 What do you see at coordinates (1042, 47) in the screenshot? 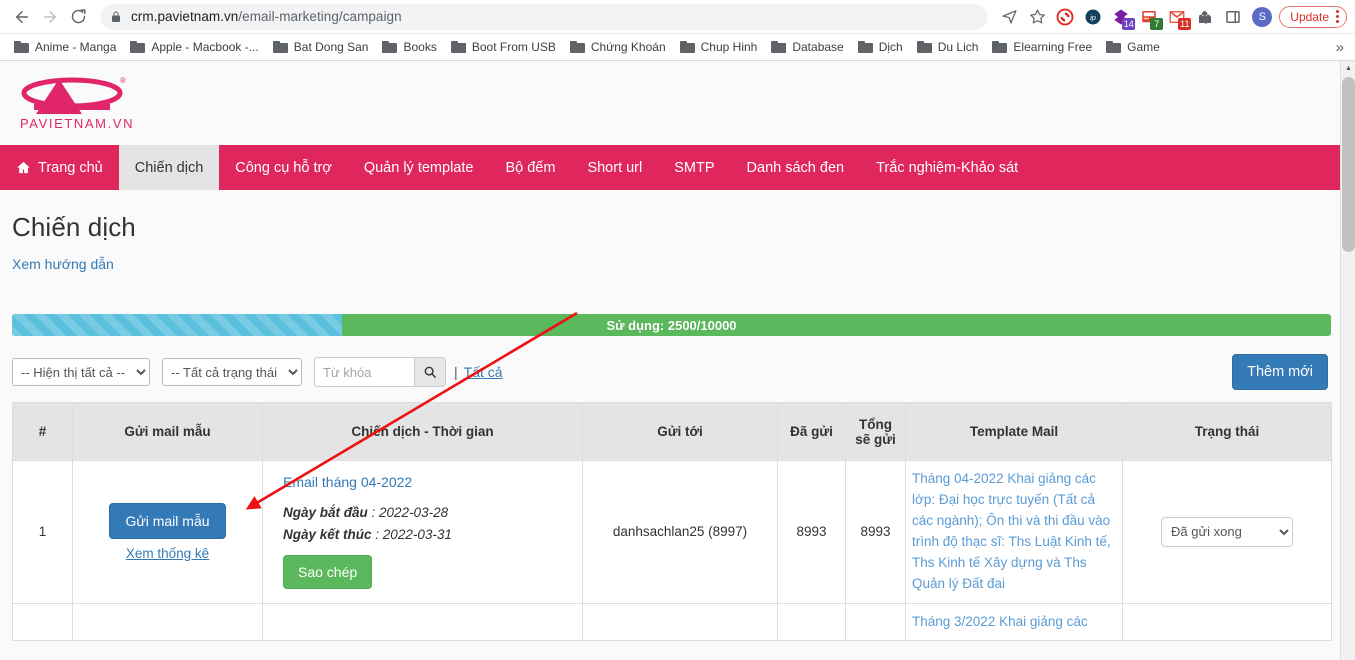
I see `bookmark-item: Elearning Free` at bounding box center [1042, 47].